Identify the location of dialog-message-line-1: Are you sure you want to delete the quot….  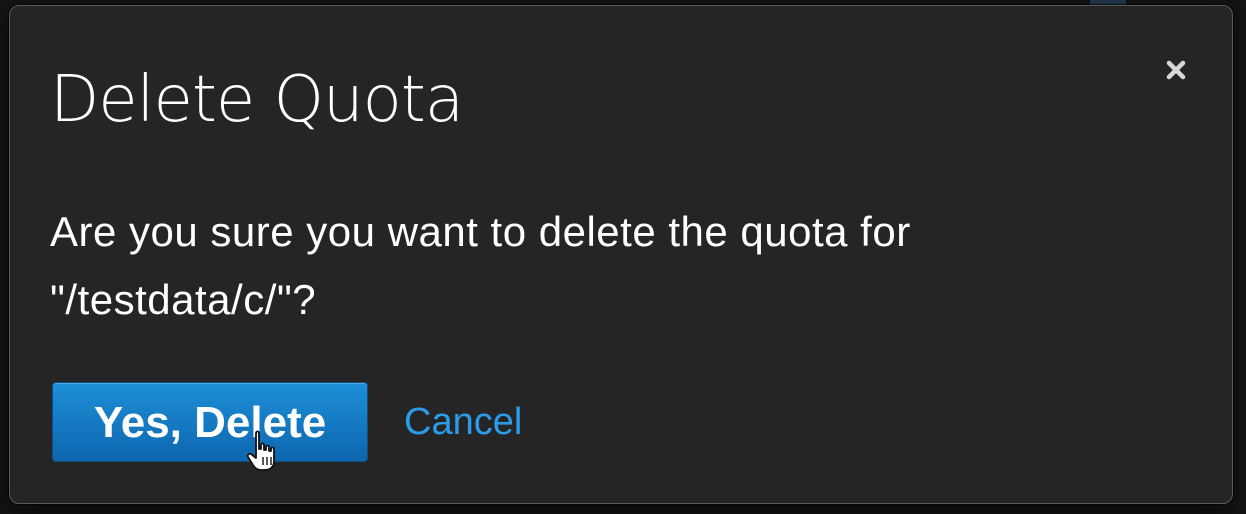
(480, 231).